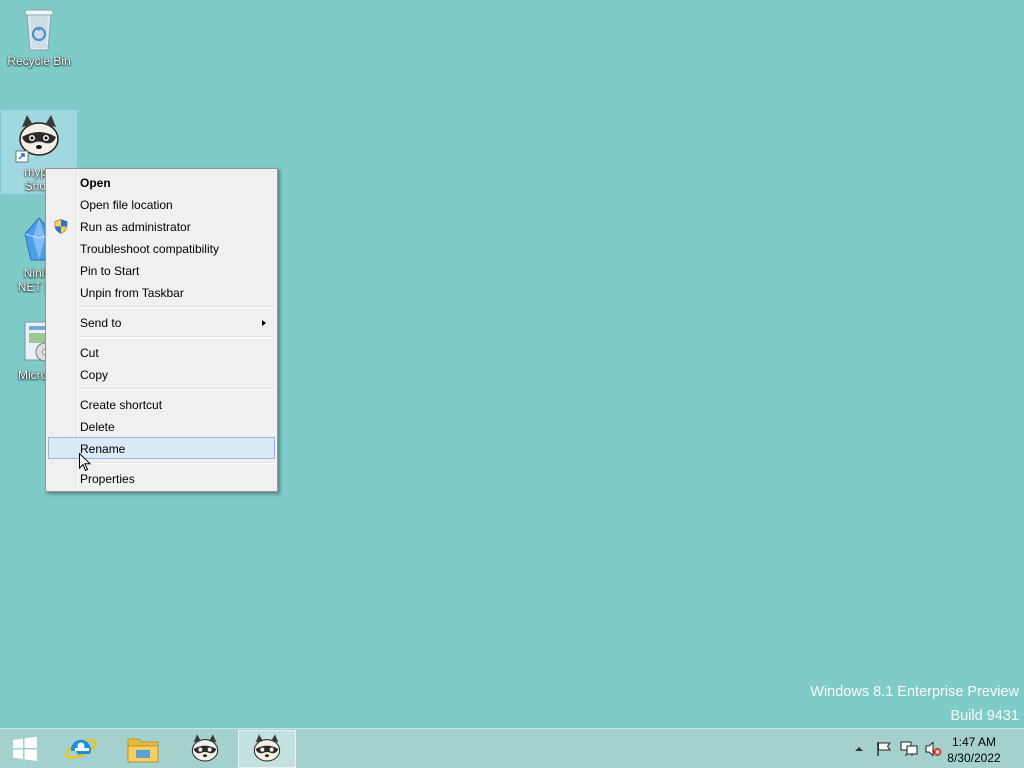 The width and height of the screenshot is (1024, 768). I want to click on internet-explorer-icon, so click(81, 749).